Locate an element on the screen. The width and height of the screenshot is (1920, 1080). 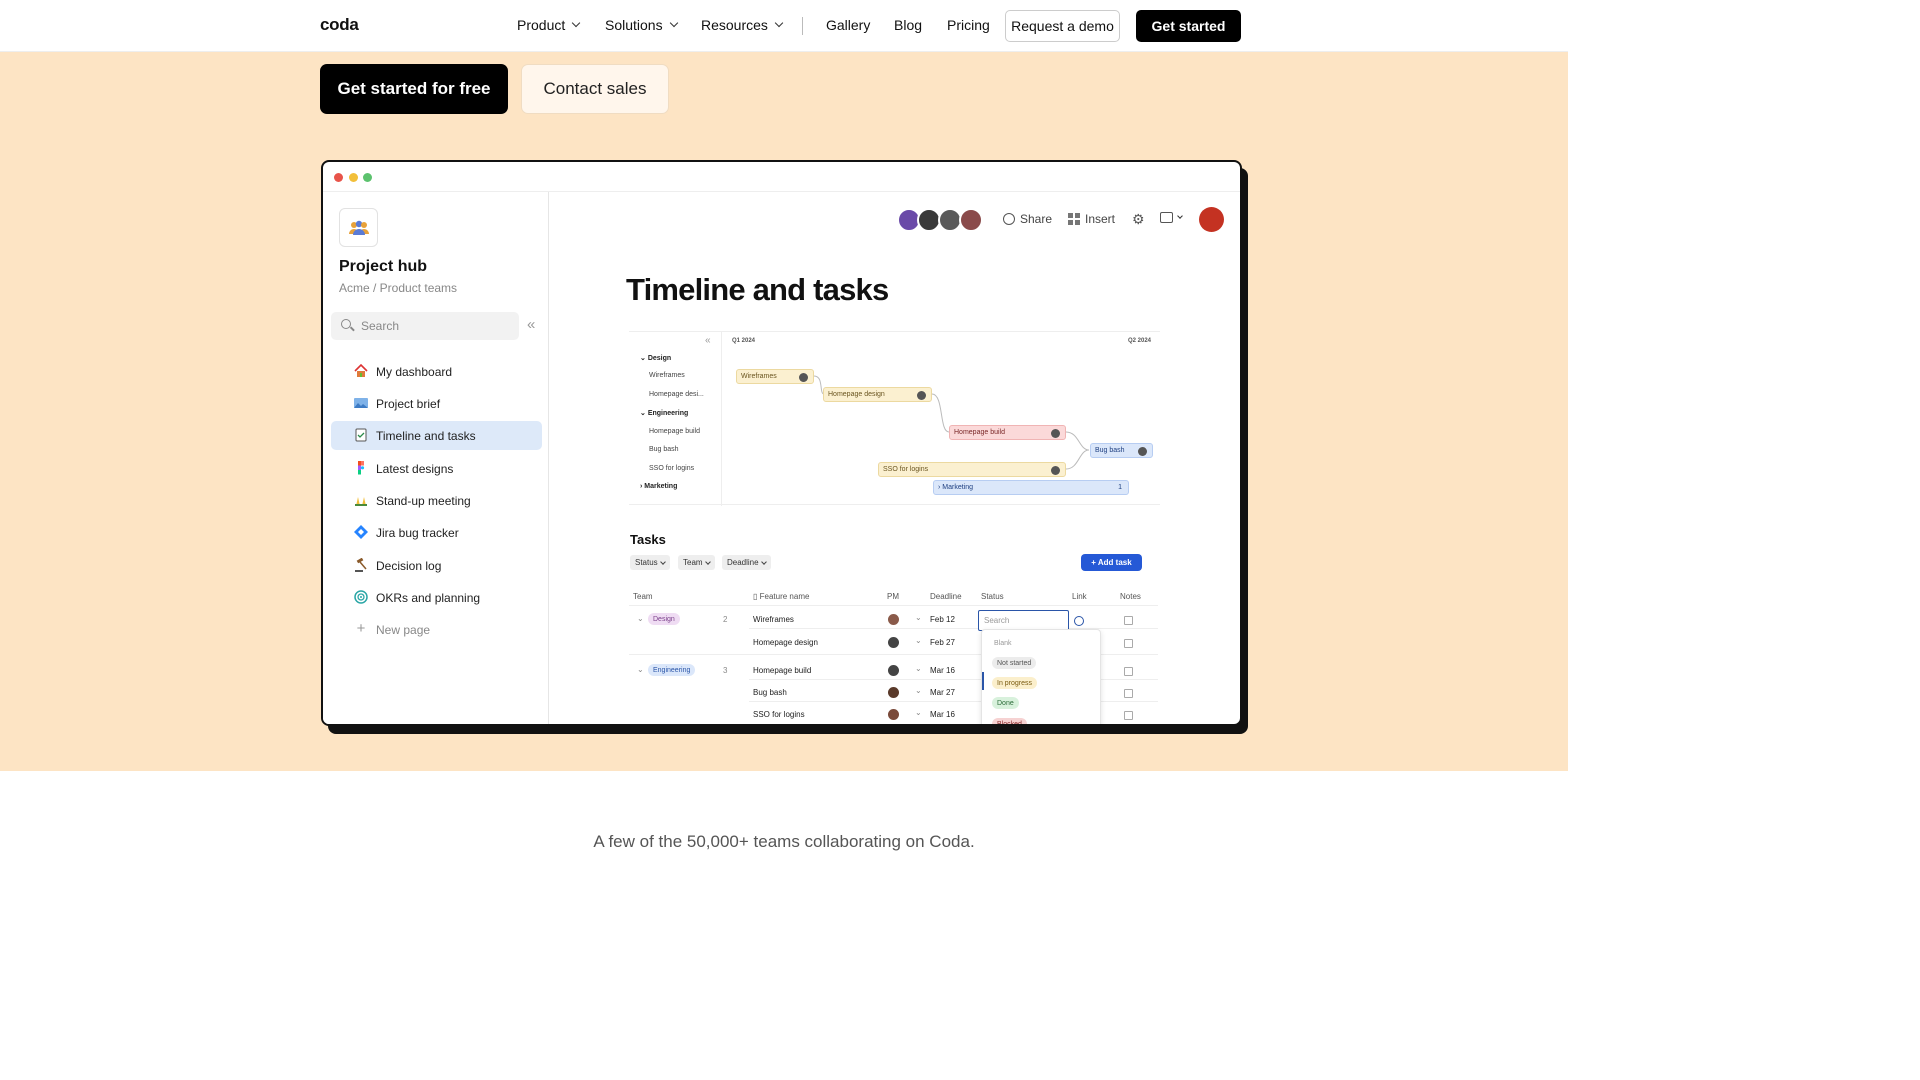
comments-button is located at coordinates (1171, 217).